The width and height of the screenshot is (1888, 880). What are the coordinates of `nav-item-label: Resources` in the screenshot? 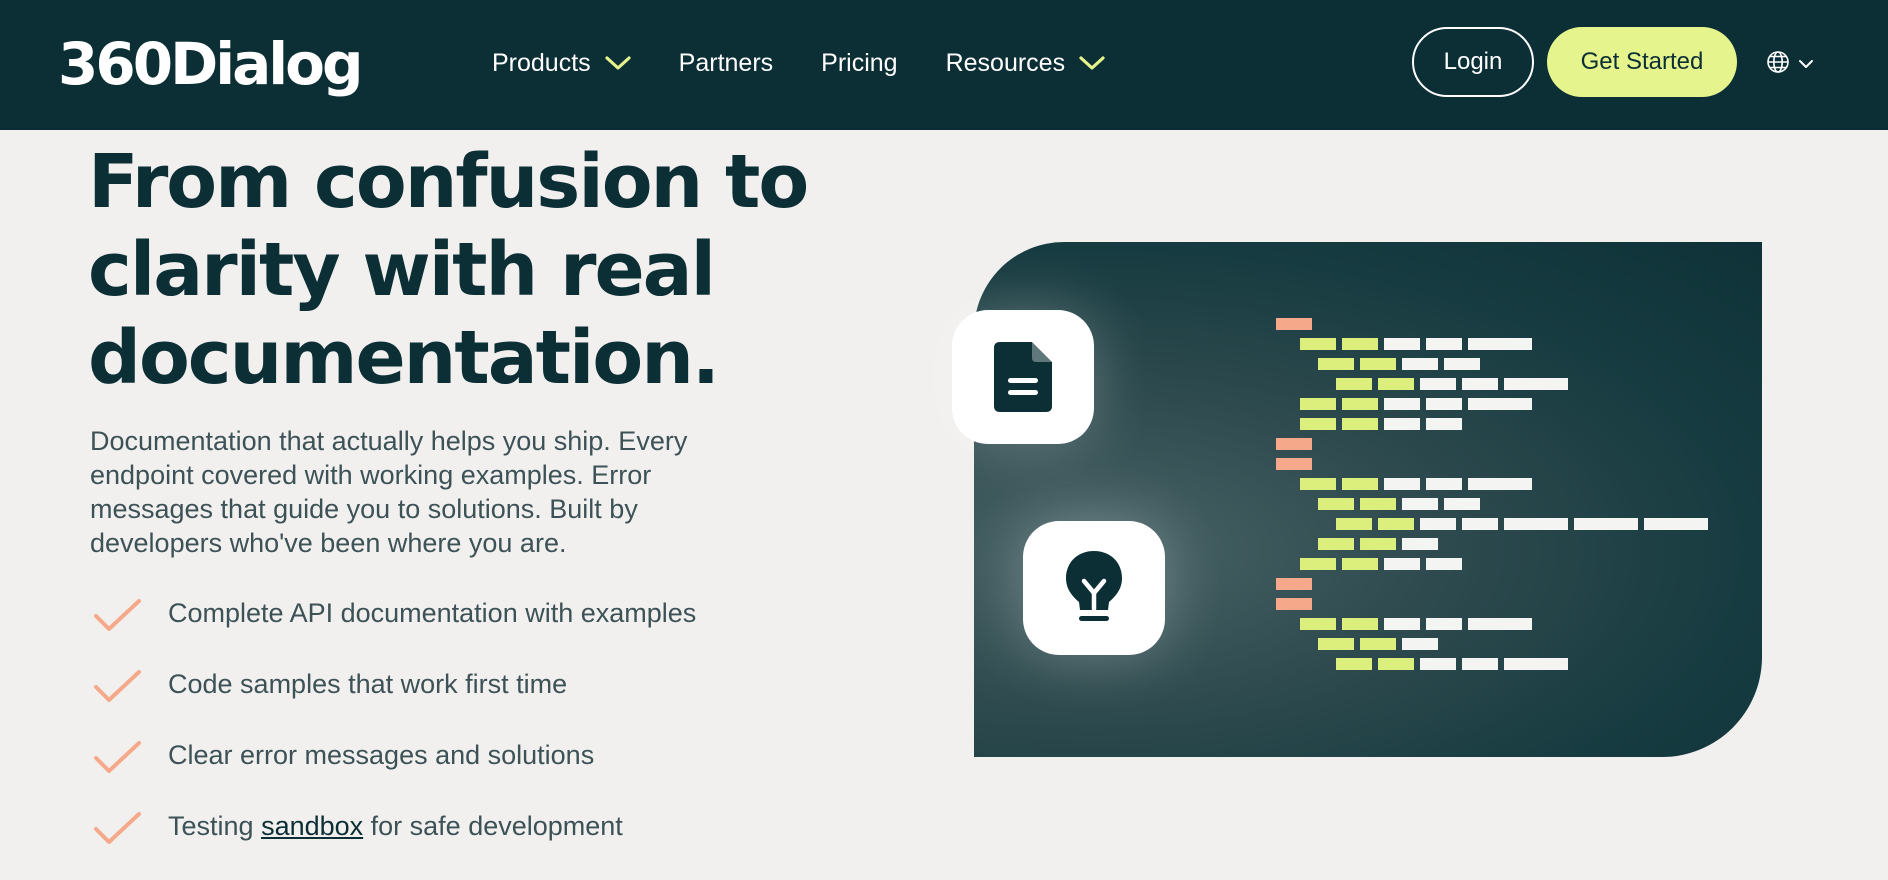 It's located at (1005, 62).